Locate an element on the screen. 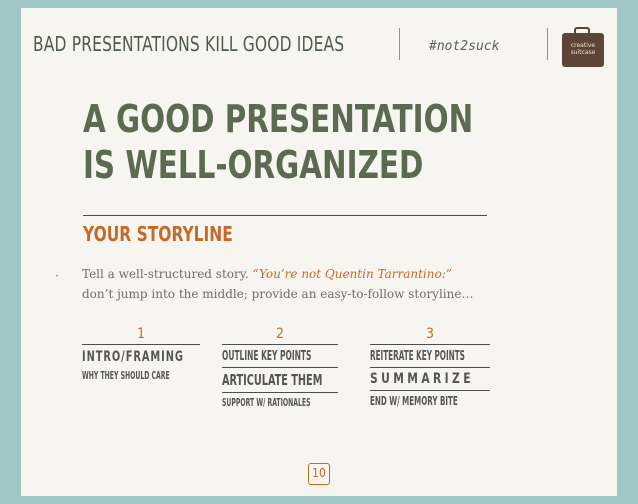 The height and width of the screenshot is (504, 638). column-line: INTRO/FRAMING is located at coordinates (133, 357).